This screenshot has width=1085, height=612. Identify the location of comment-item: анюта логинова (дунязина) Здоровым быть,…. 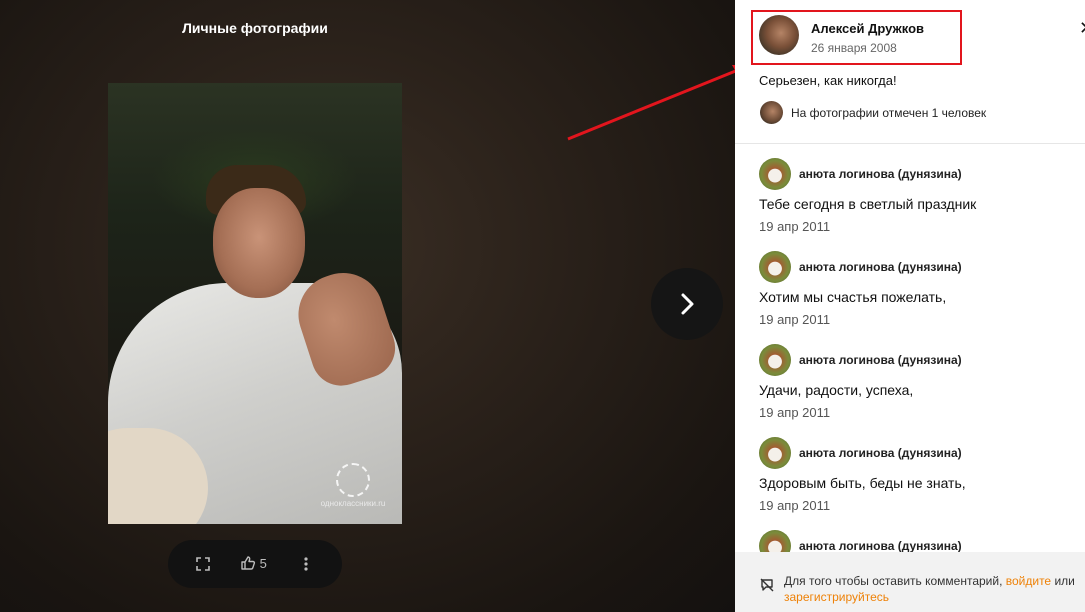
(914, 483).